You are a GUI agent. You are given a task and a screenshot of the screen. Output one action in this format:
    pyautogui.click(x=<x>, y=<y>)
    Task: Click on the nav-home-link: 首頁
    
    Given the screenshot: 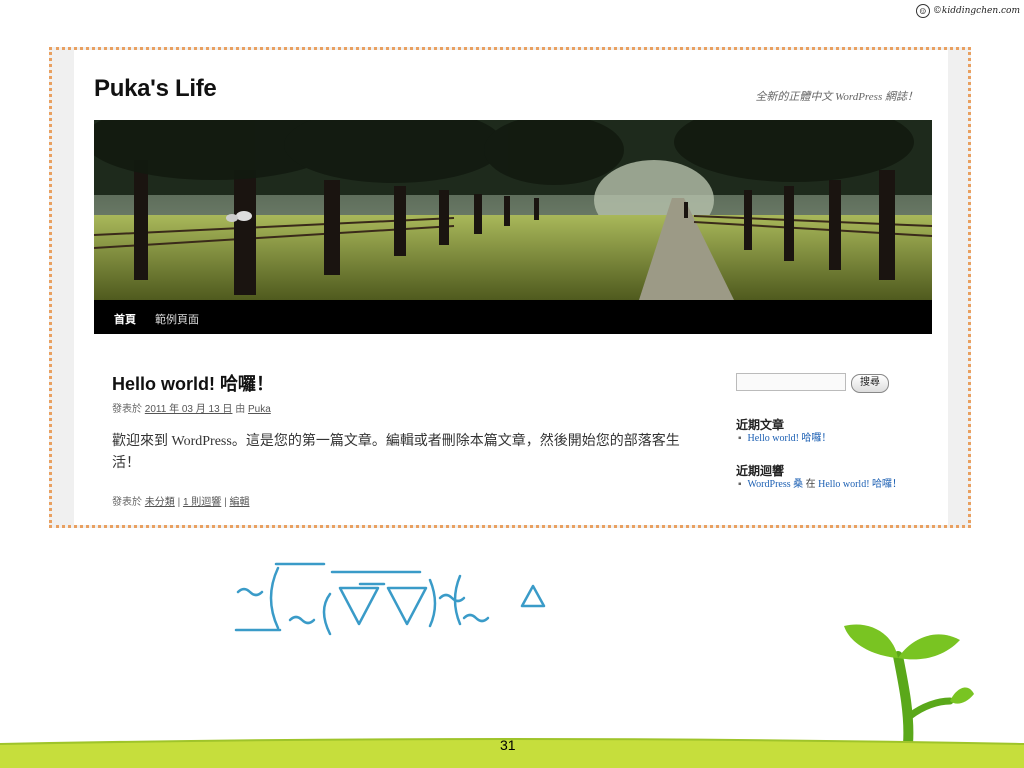 What is the action you would take?
    pyautogui.click(x=125, y=319)
    